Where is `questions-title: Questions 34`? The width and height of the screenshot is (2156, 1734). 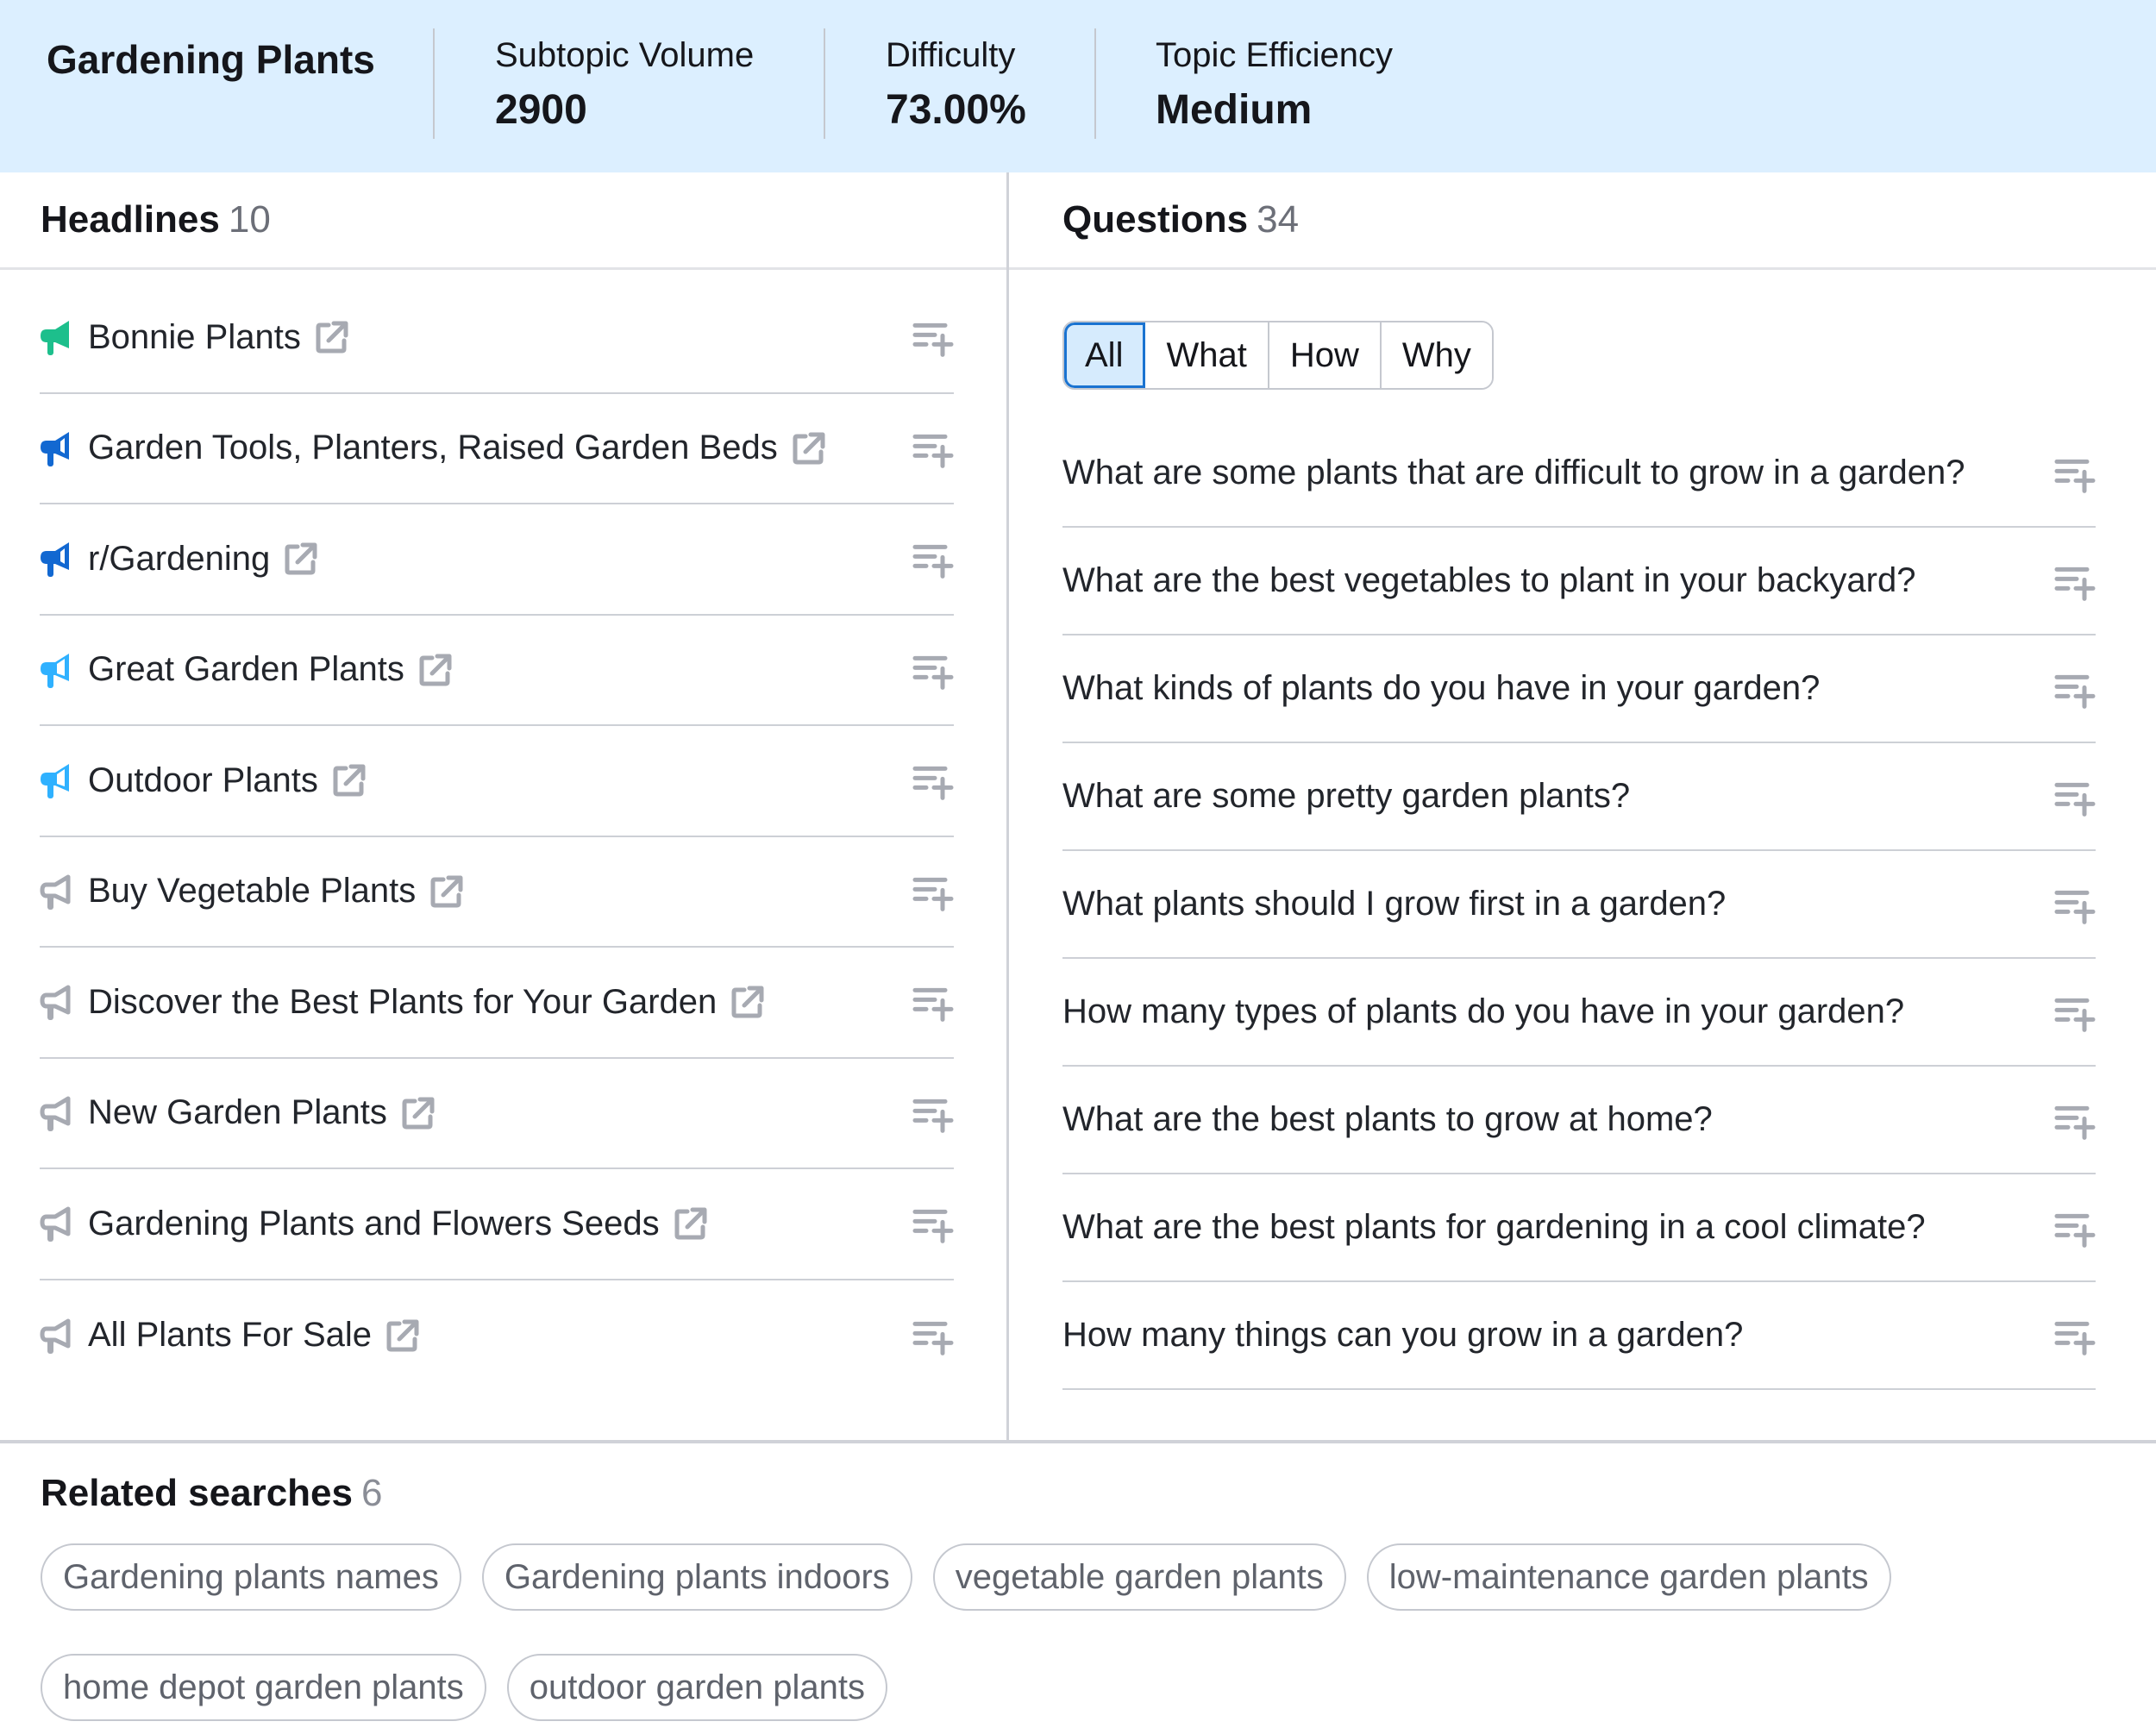 questions-title: Questions 34 is located at coordinates (1180, 219).